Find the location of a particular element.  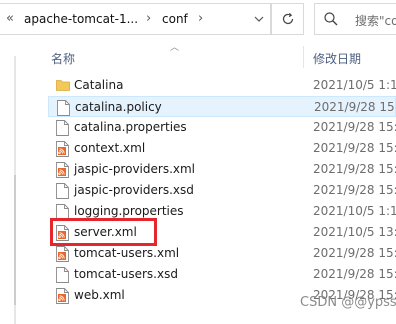

file-date-modified: 2021/10/5 13:2 is located at coordinates (354, 232).